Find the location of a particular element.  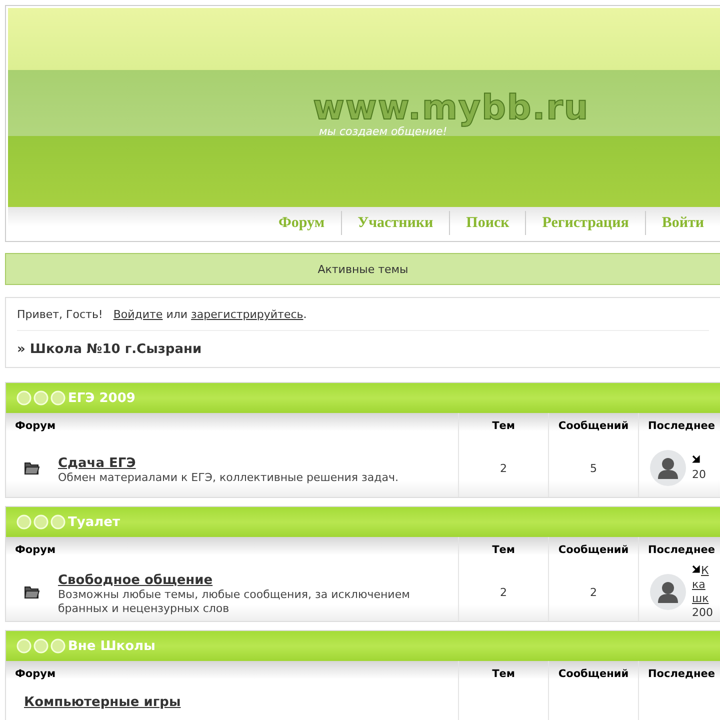

greeting-text: Привет, Гость! is located at coordinates (60, 314).